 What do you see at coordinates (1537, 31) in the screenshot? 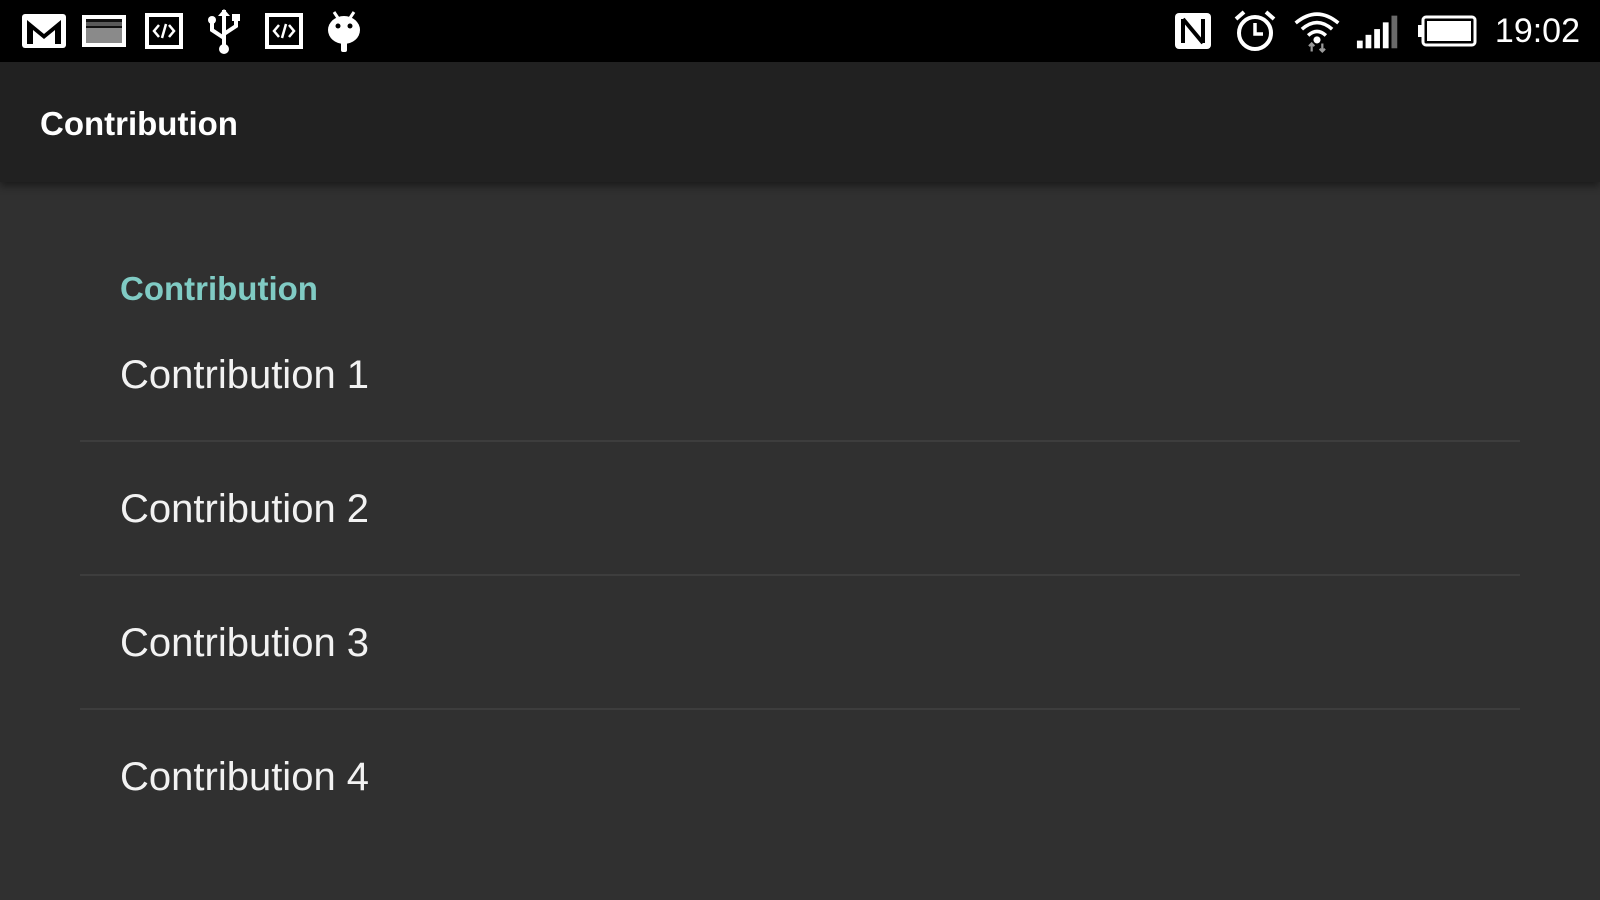
I see `clock-time: 19:02` at bounding box center [1537, 31].